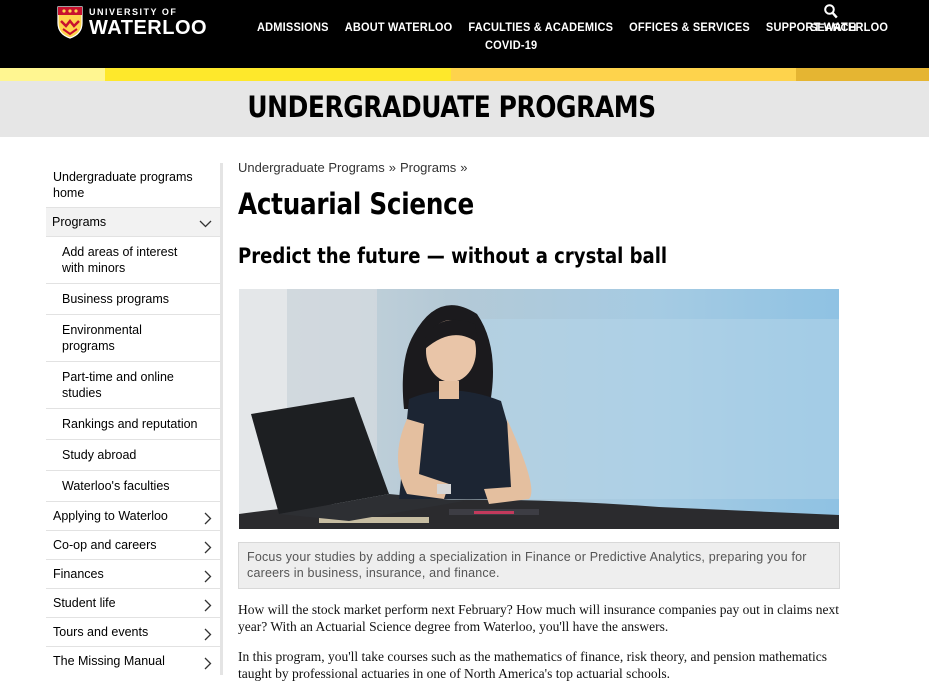  I want to click on sidebar-item-applying: Applying to Waterloo, so click(133, 516).